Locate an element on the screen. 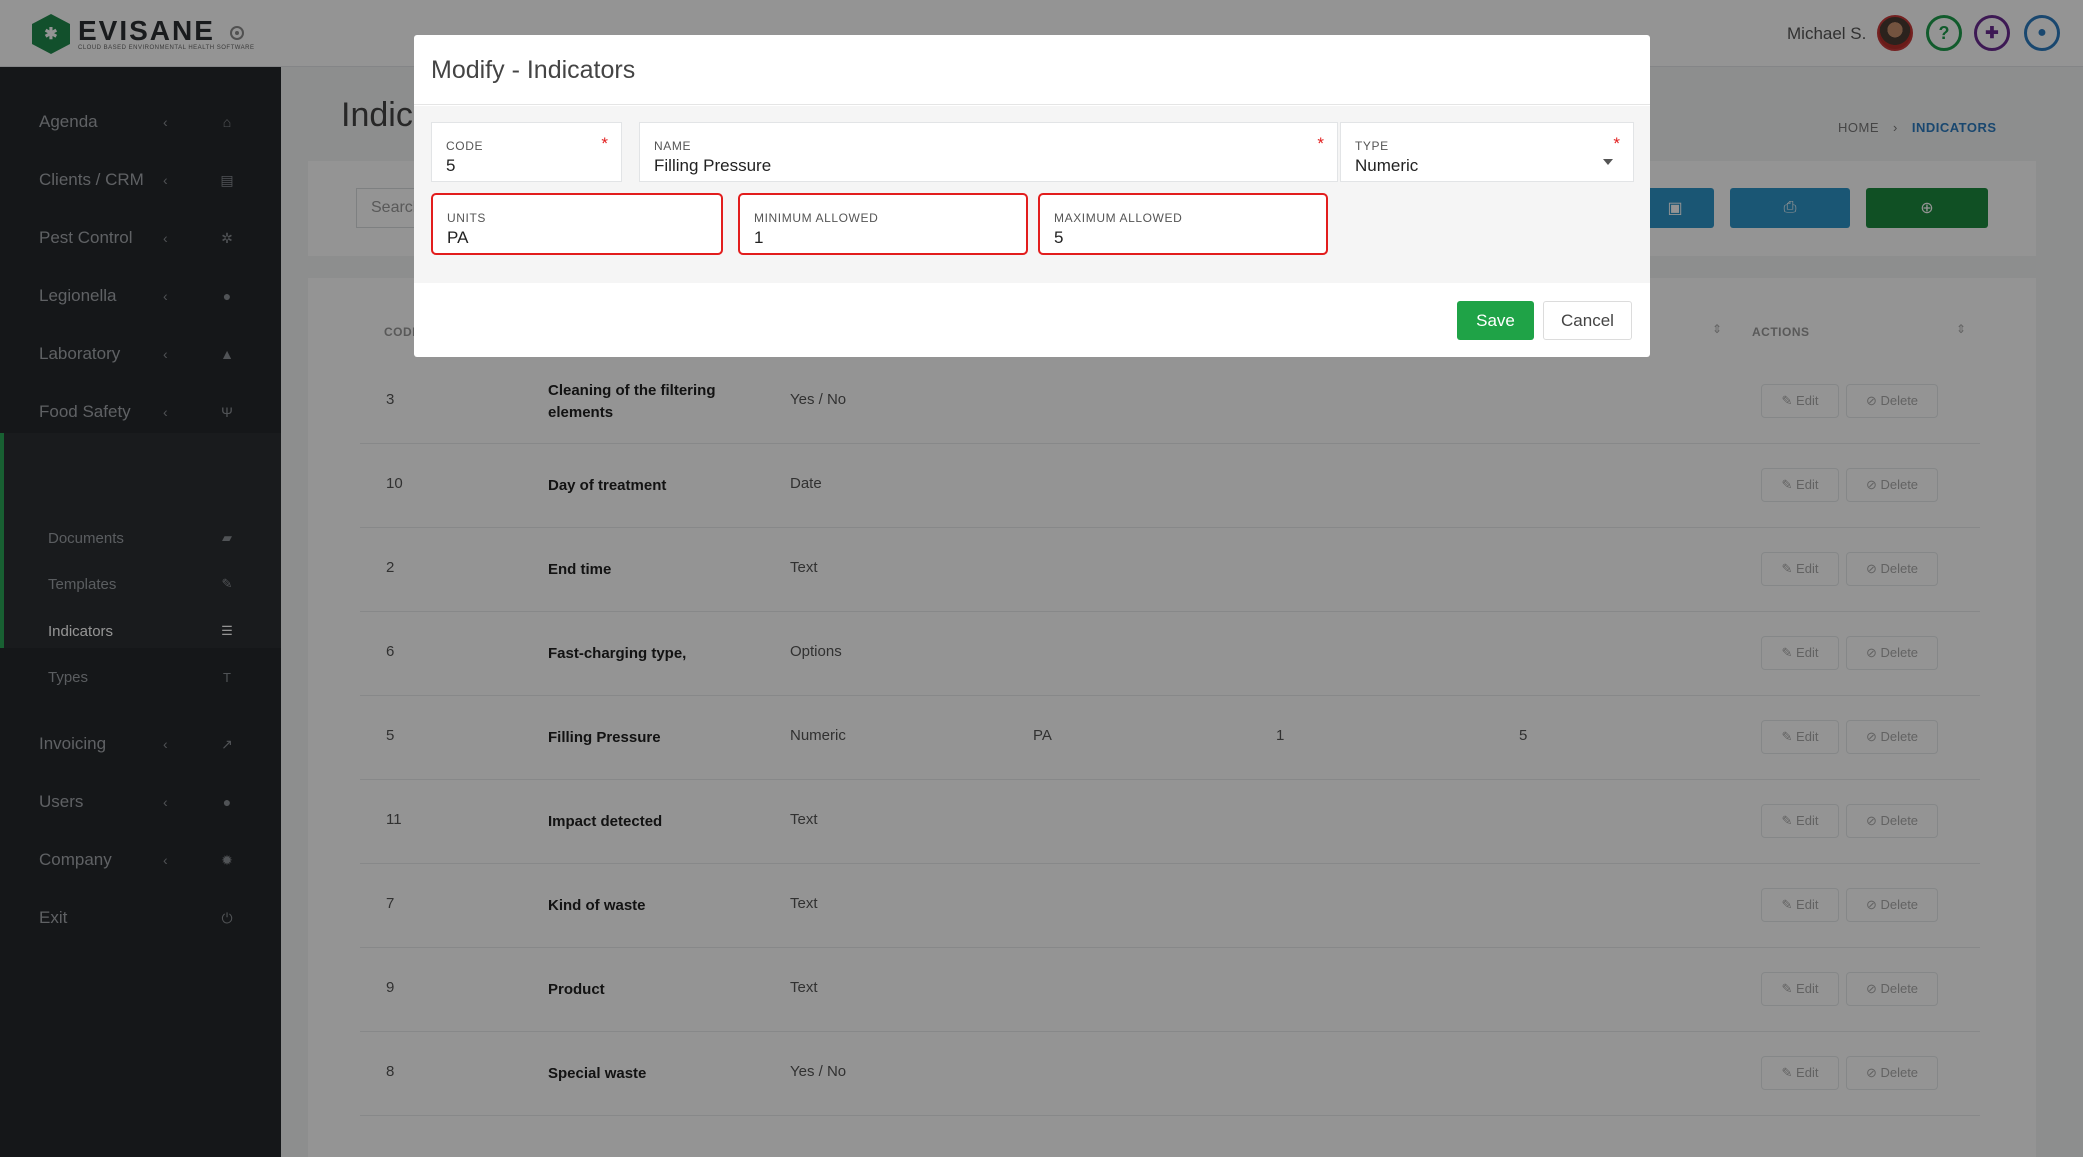 The image size is (2083, 1157). name-value: Filling Pressure is located at coordinates (712, 166).